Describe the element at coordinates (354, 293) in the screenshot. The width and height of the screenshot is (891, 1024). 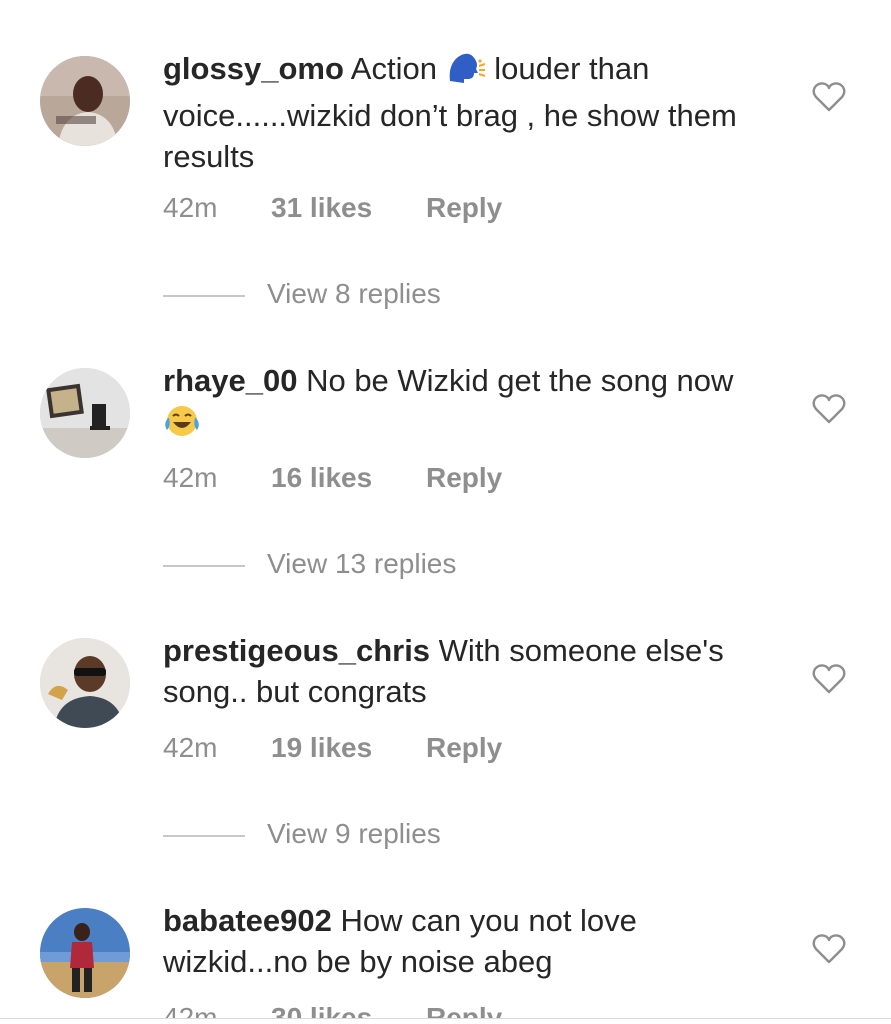
I see `view-replies-label: View 8 replies` at that location.